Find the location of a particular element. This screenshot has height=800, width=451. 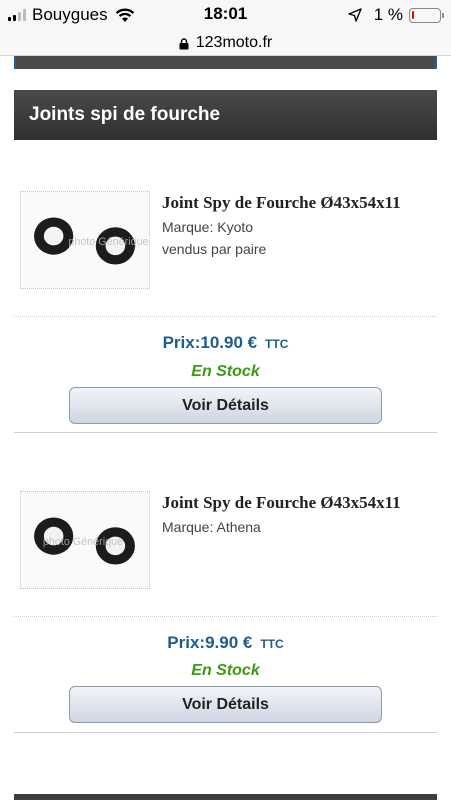

price-value: Prix:10.90 € is located at coordinates (210, 342).